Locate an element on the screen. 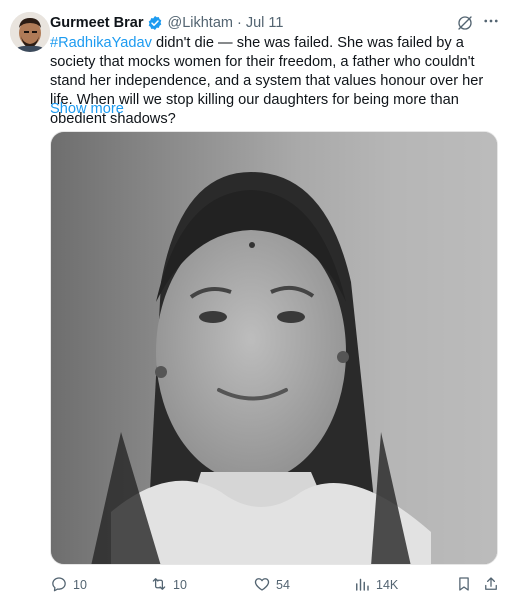 This screenshot has width=510, height=600. views-icon is located at coordinates (362, 585).